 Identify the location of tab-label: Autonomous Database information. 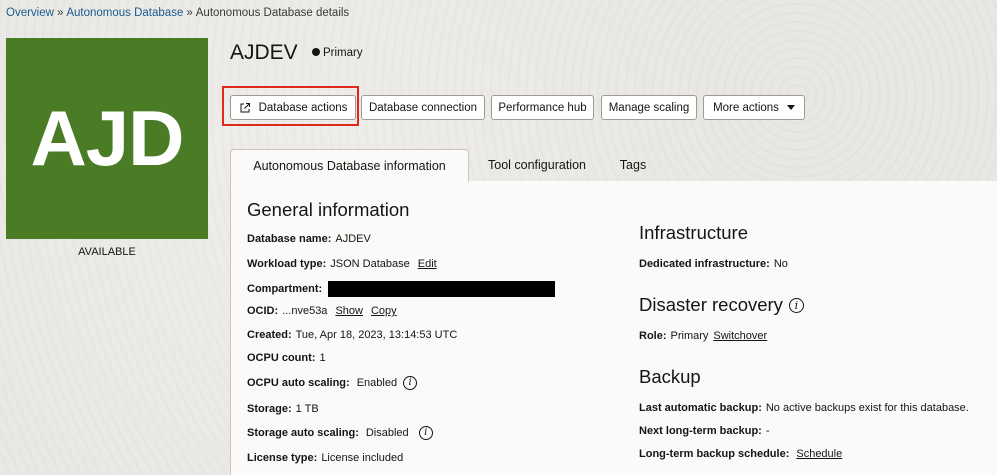
(349, 166).